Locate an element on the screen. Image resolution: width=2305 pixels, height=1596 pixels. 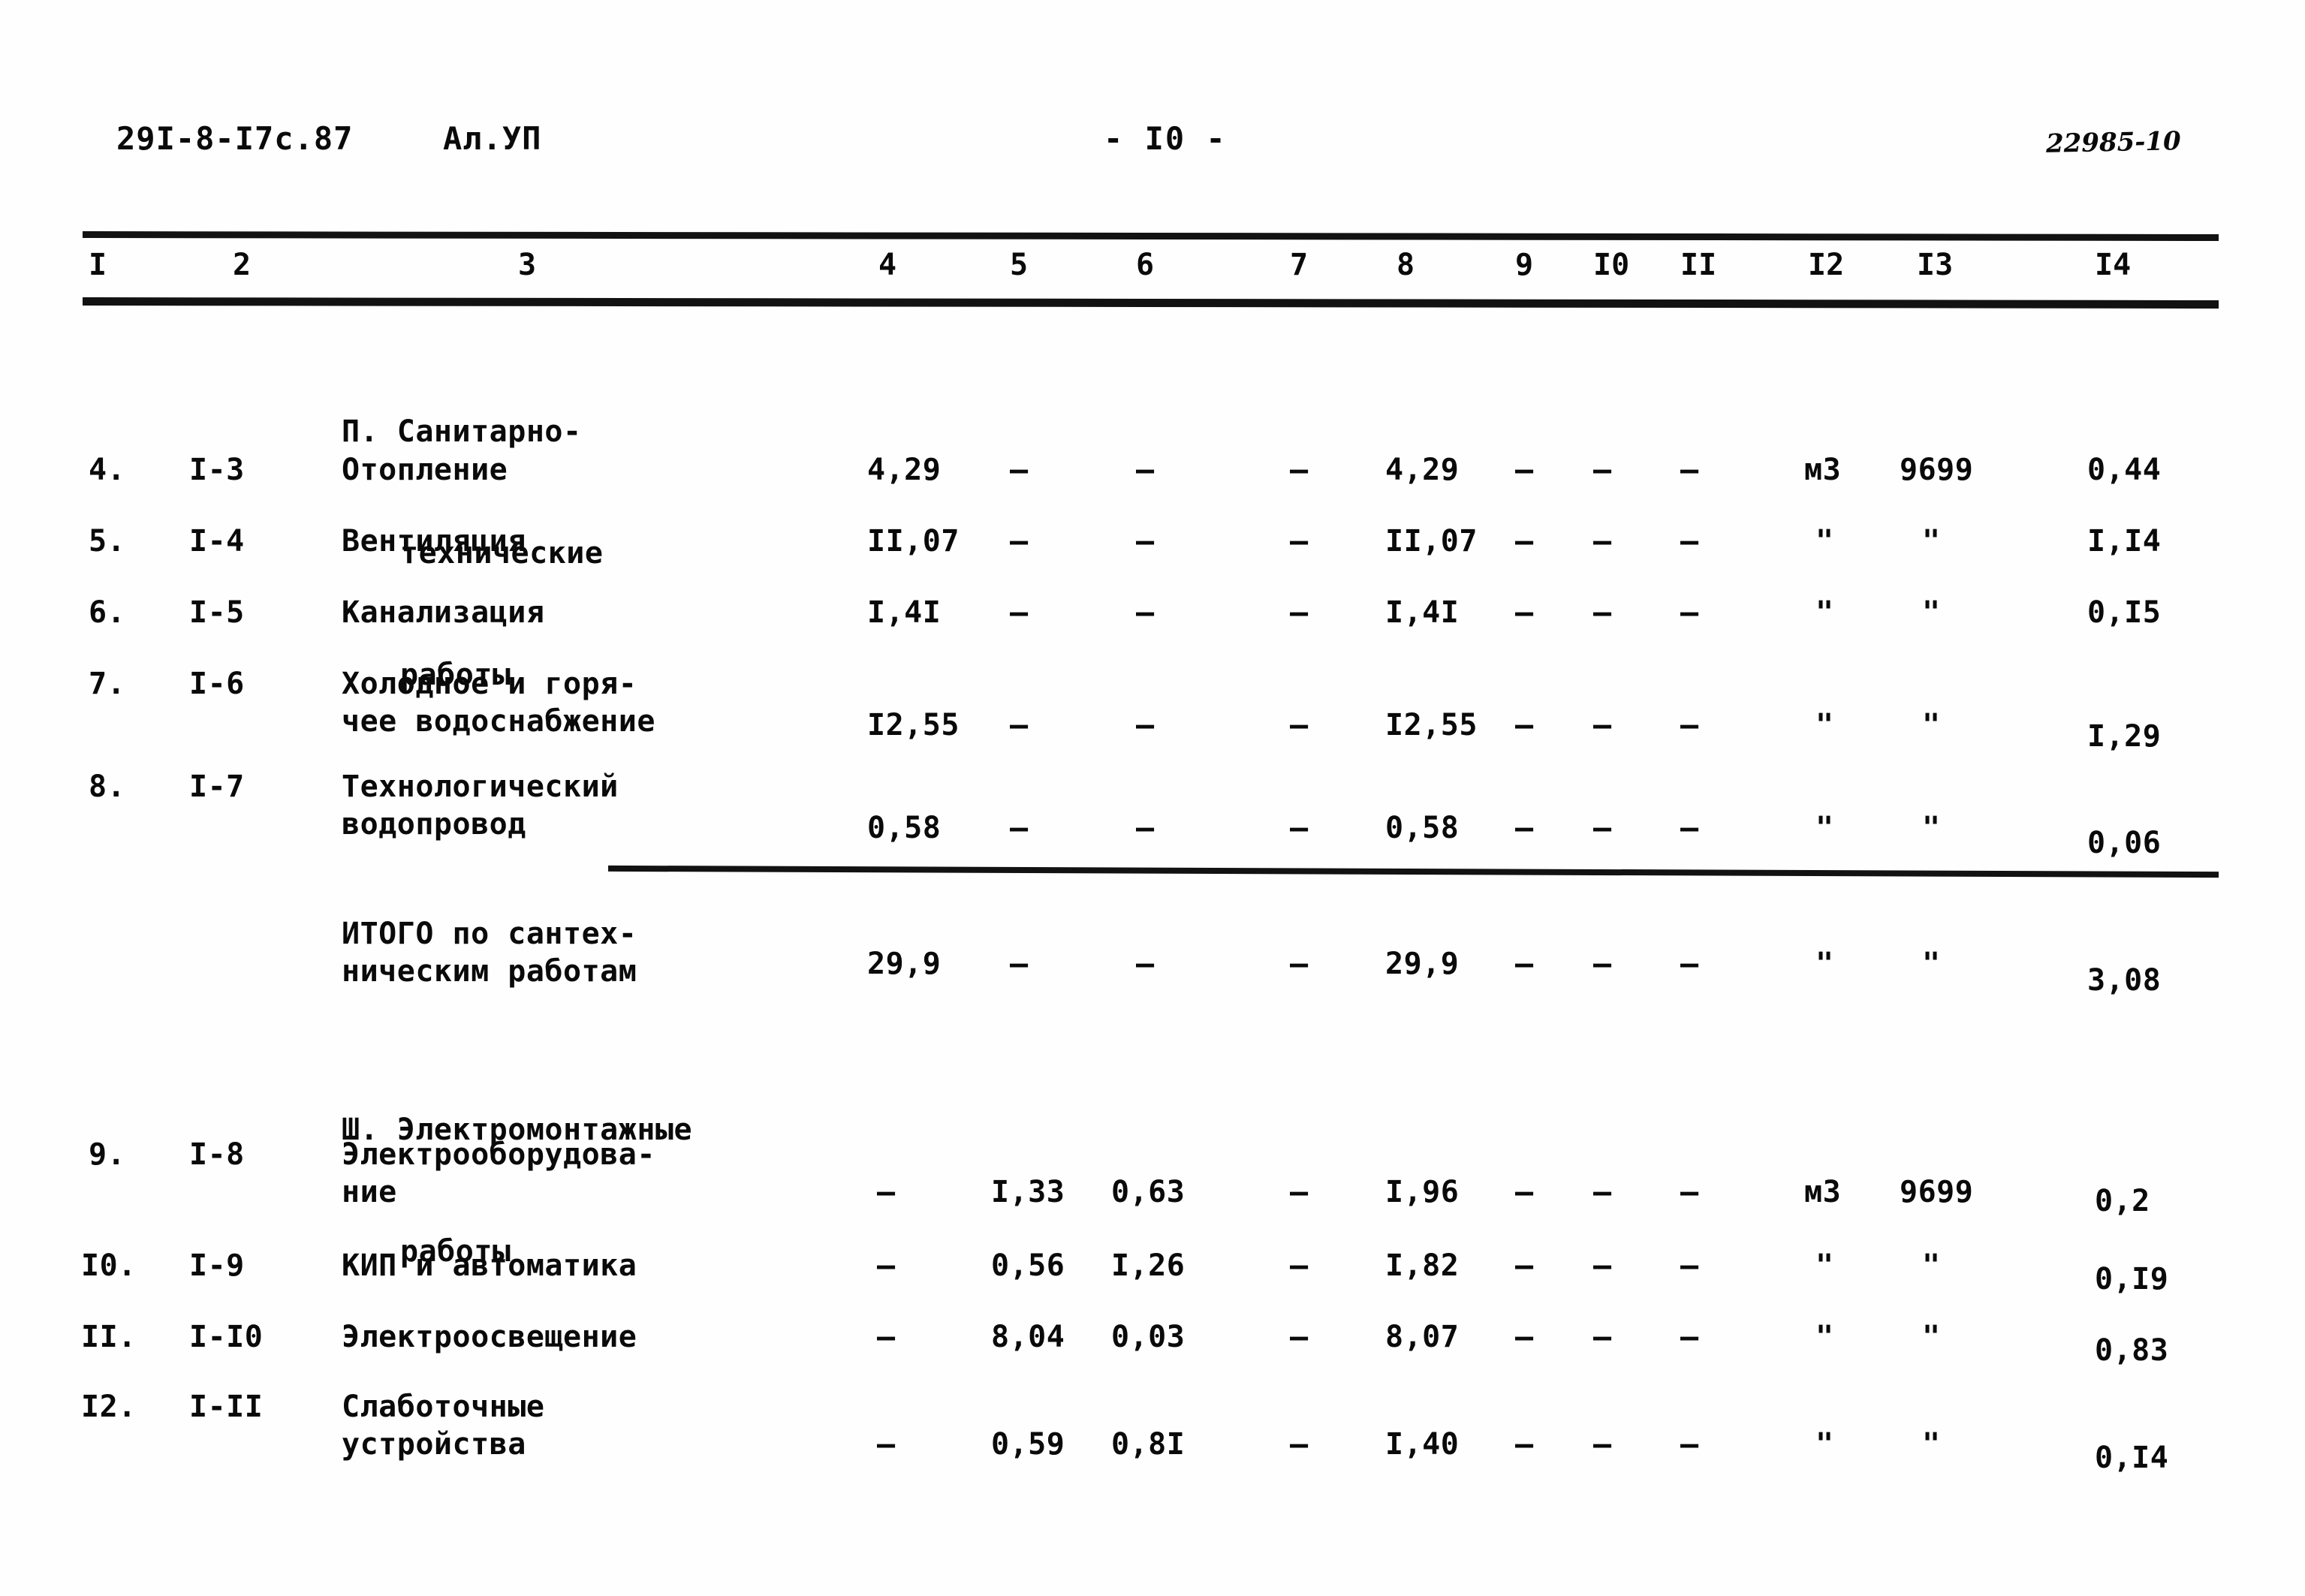
column-header-9: 9 is located at coordinates (1525, 265).